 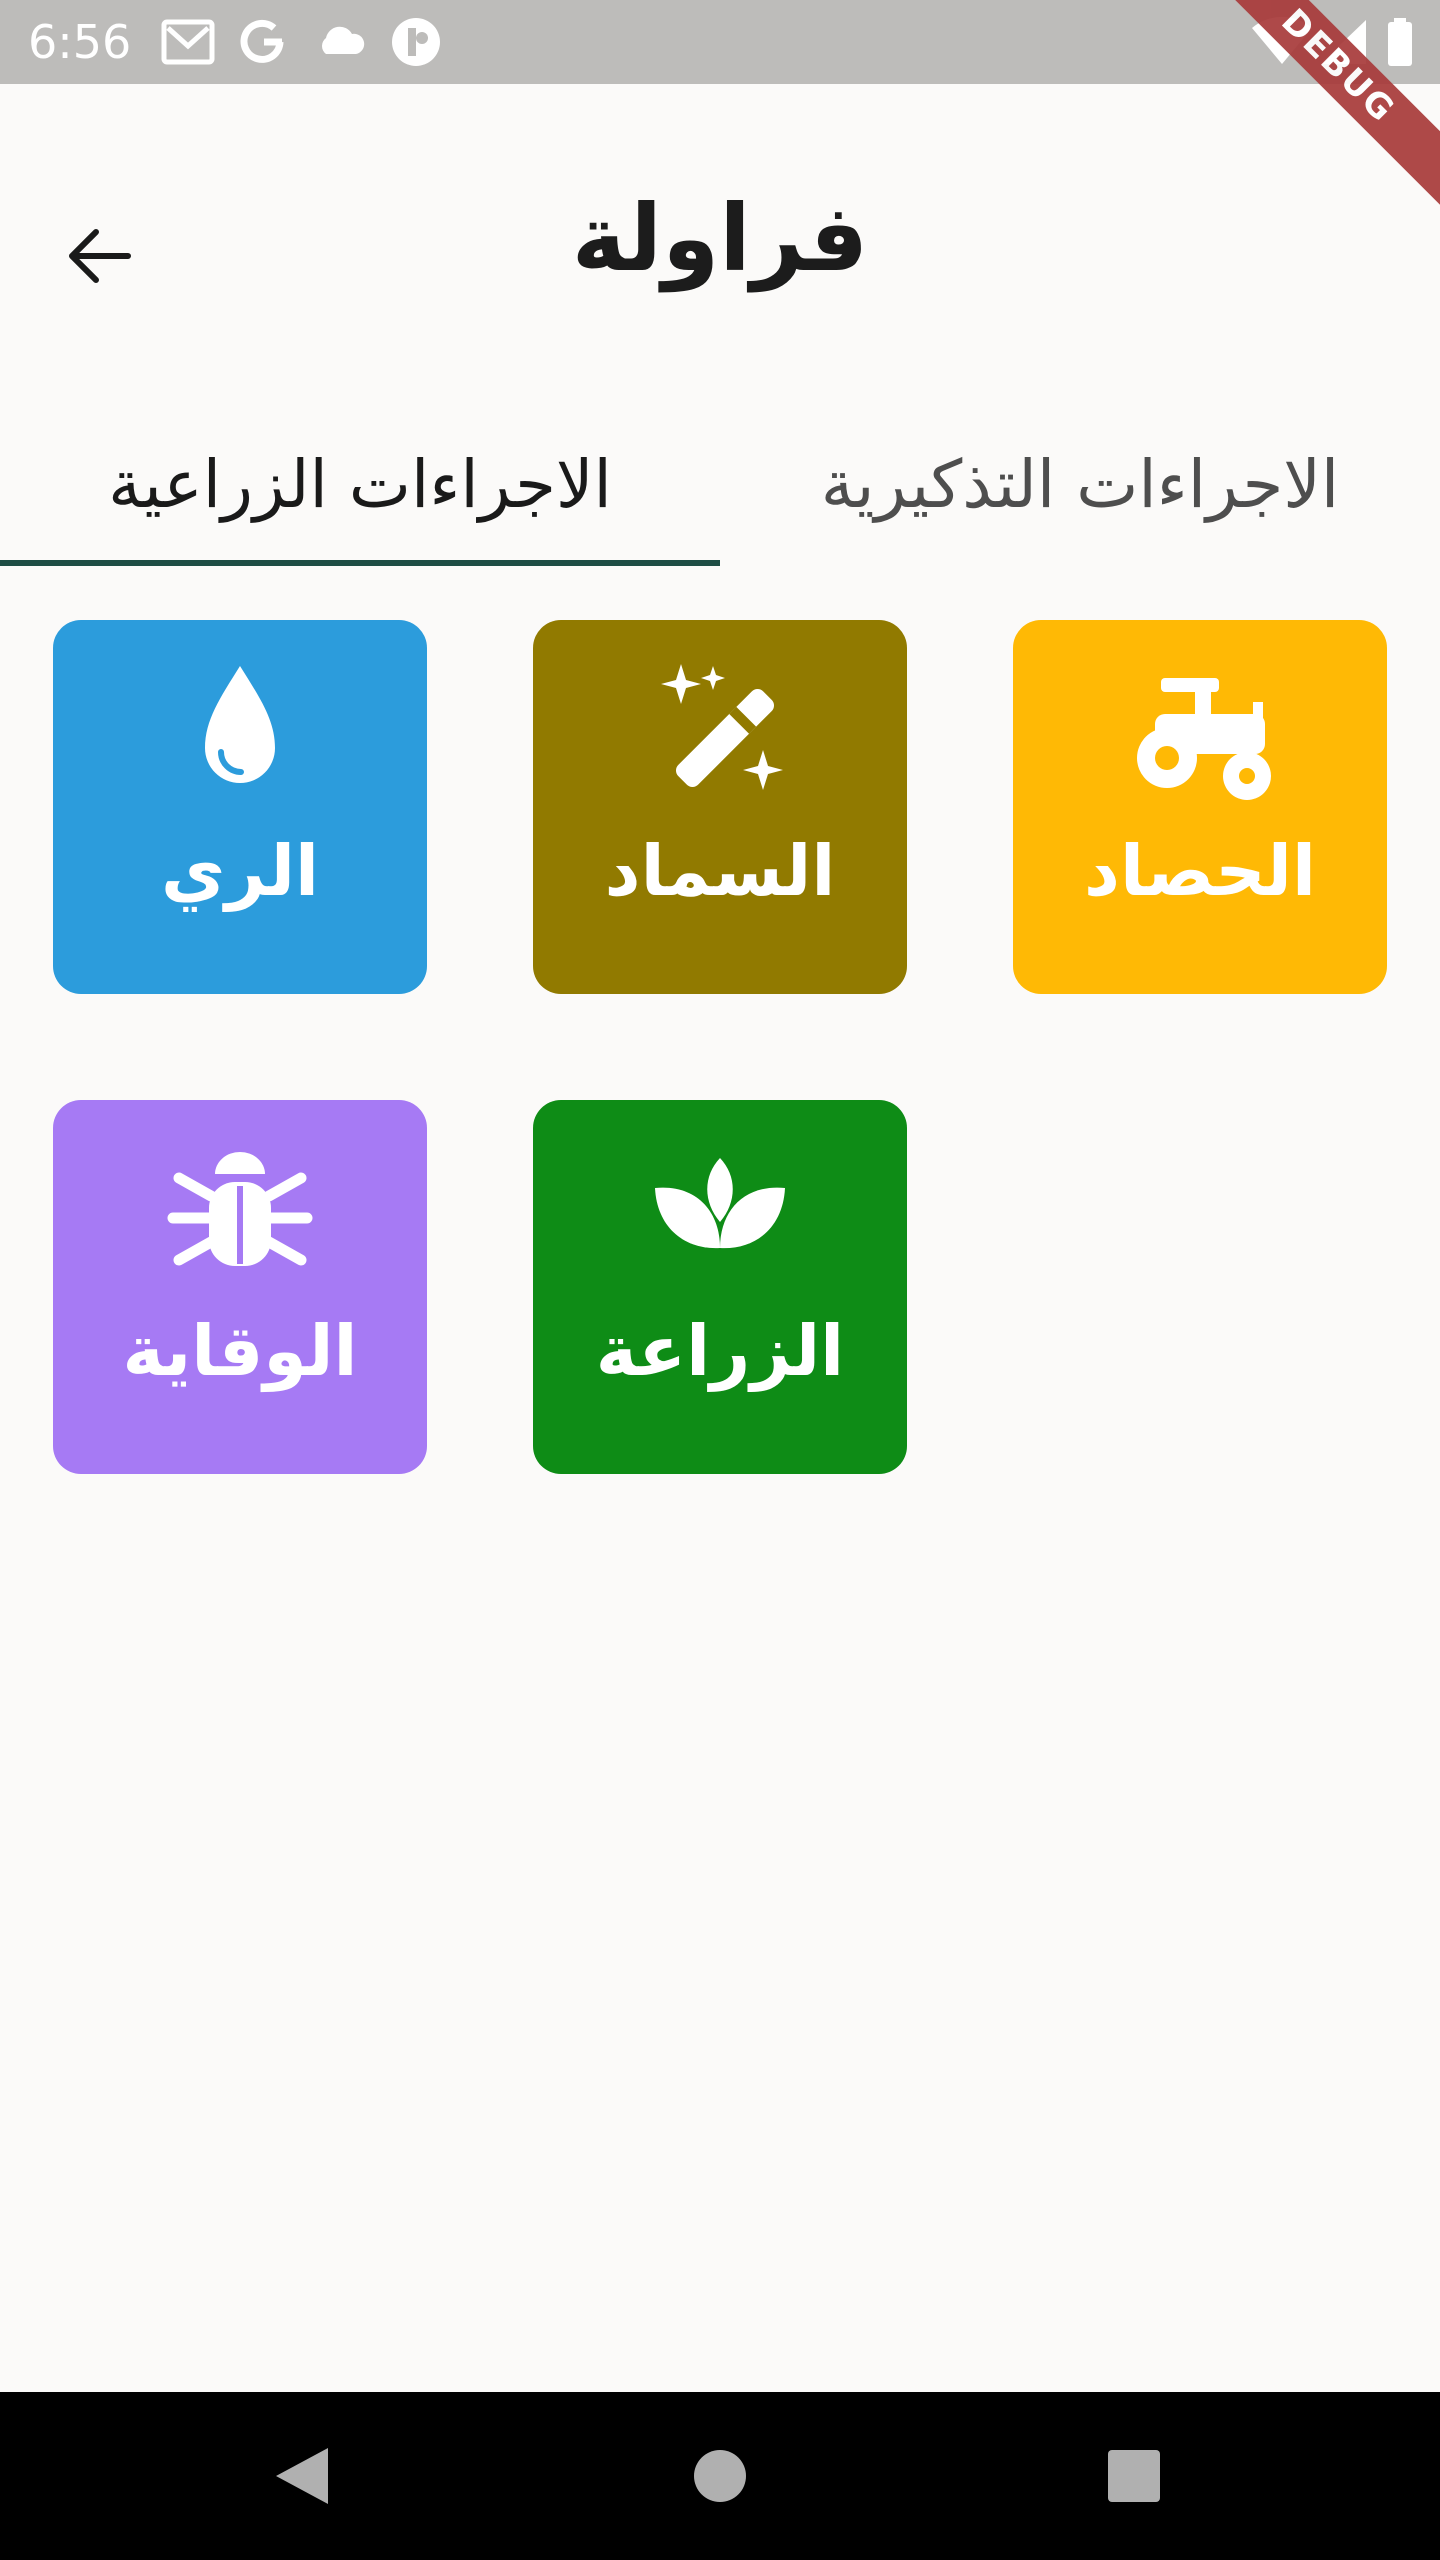 What do you see at coordinates (240, 871) in the screenshot?
I see `tile-label: الري` at bounding box center [240, 871].